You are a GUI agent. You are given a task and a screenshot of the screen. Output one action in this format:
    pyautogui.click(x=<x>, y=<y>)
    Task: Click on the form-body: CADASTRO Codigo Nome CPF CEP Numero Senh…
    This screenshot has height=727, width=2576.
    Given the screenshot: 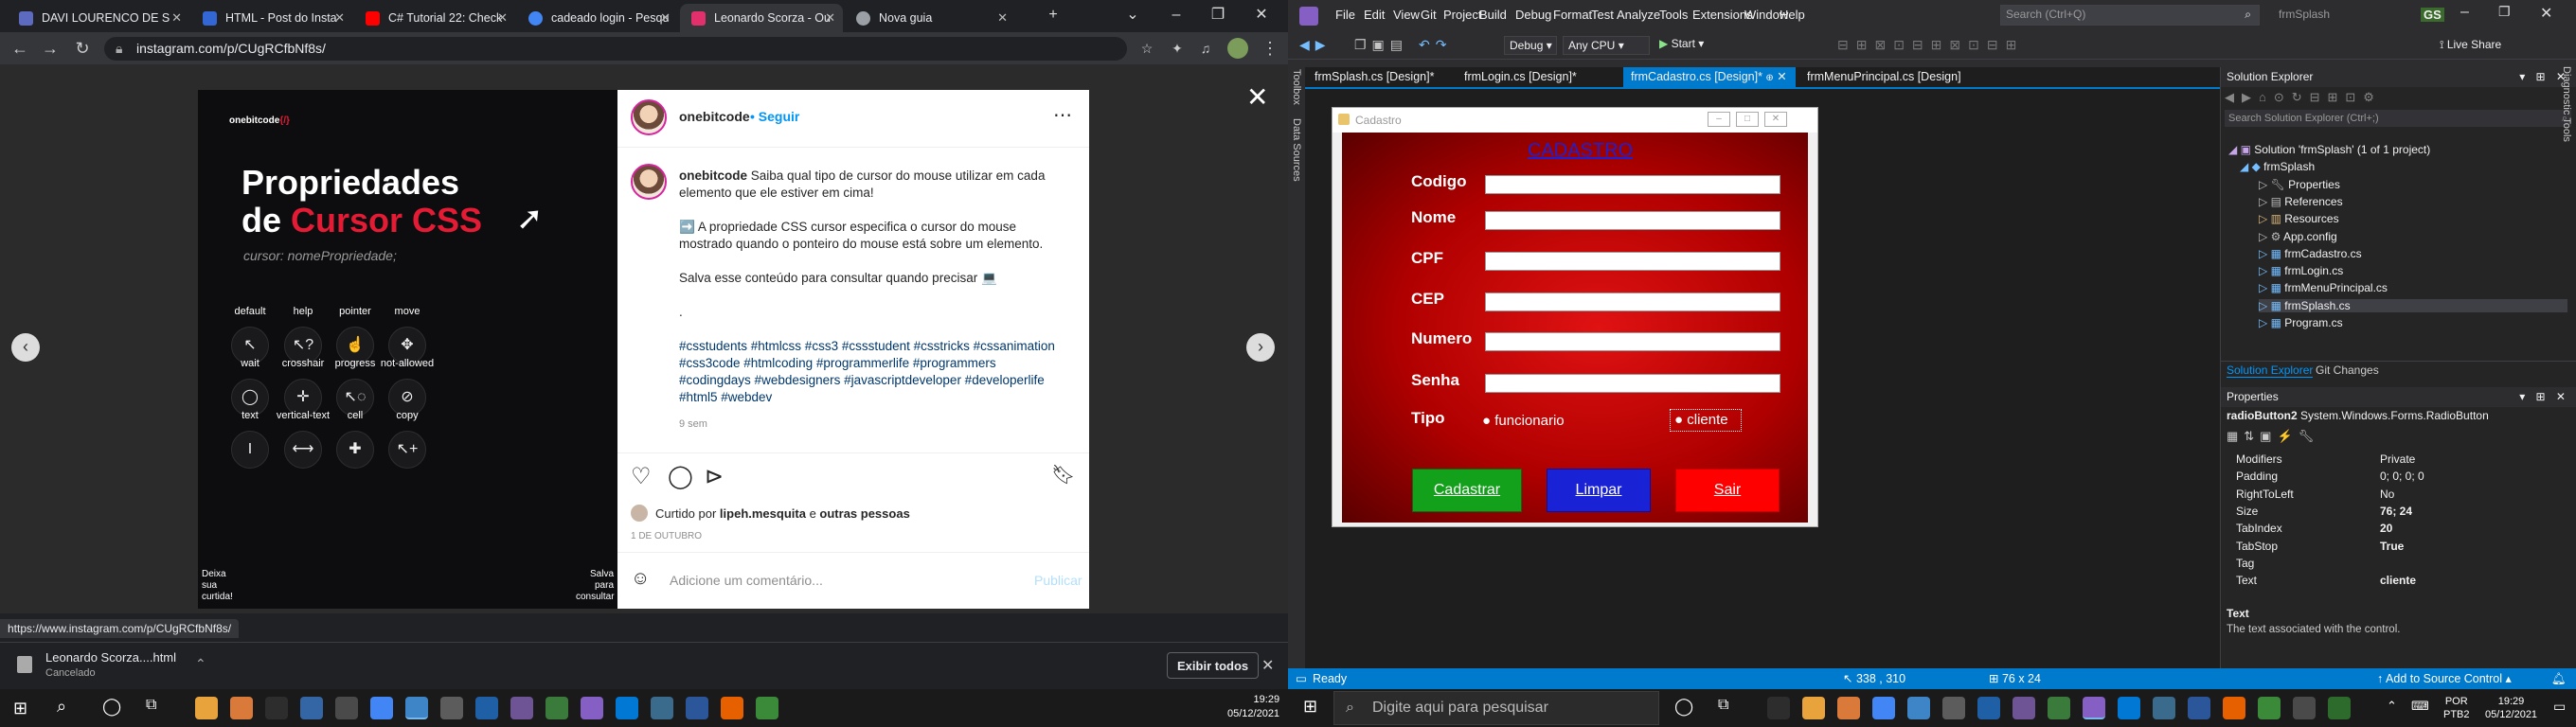 What is the action you would take?
    pyautogui.click(x=1575, y=328)
    